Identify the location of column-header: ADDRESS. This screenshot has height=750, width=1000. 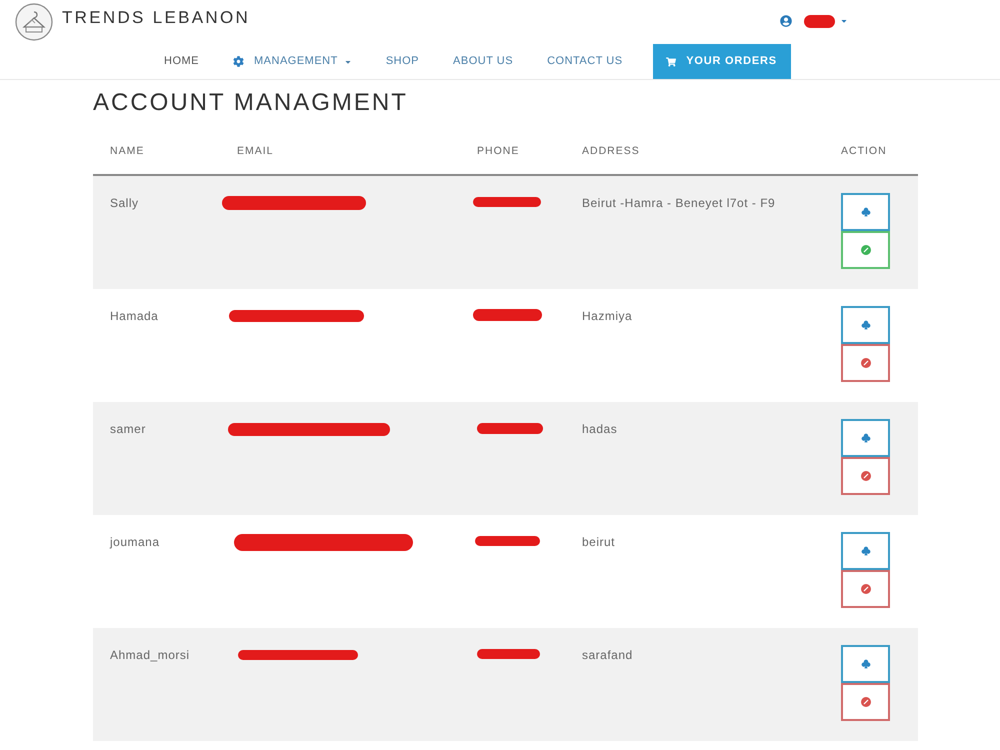
(611, 151).